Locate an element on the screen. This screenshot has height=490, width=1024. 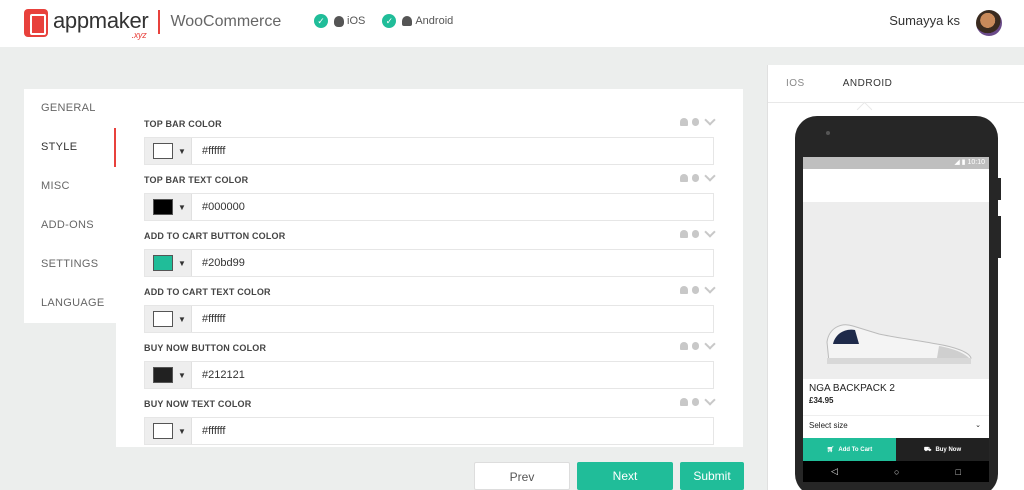
tab-ios: IOS is located at coordinates (795, 83).